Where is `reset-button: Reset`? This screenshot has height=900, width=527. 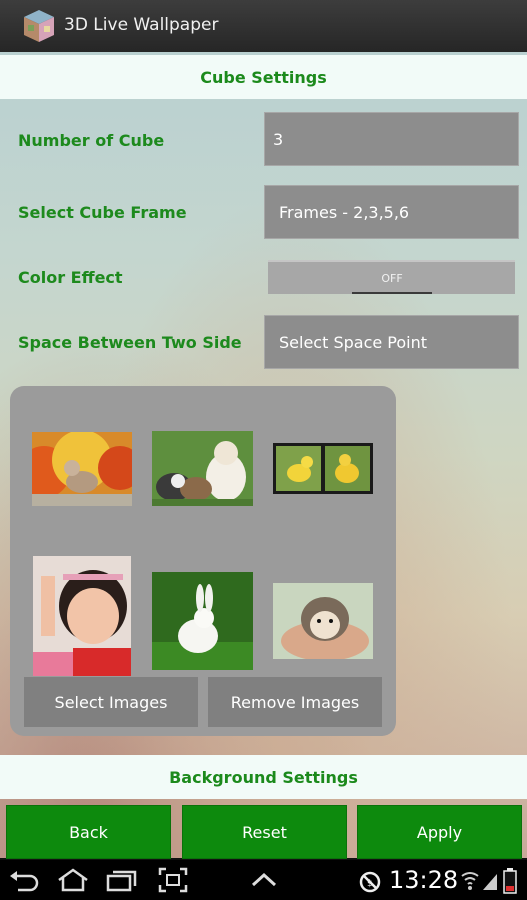
reset-button: Reset is located at coordinates (264, 832).